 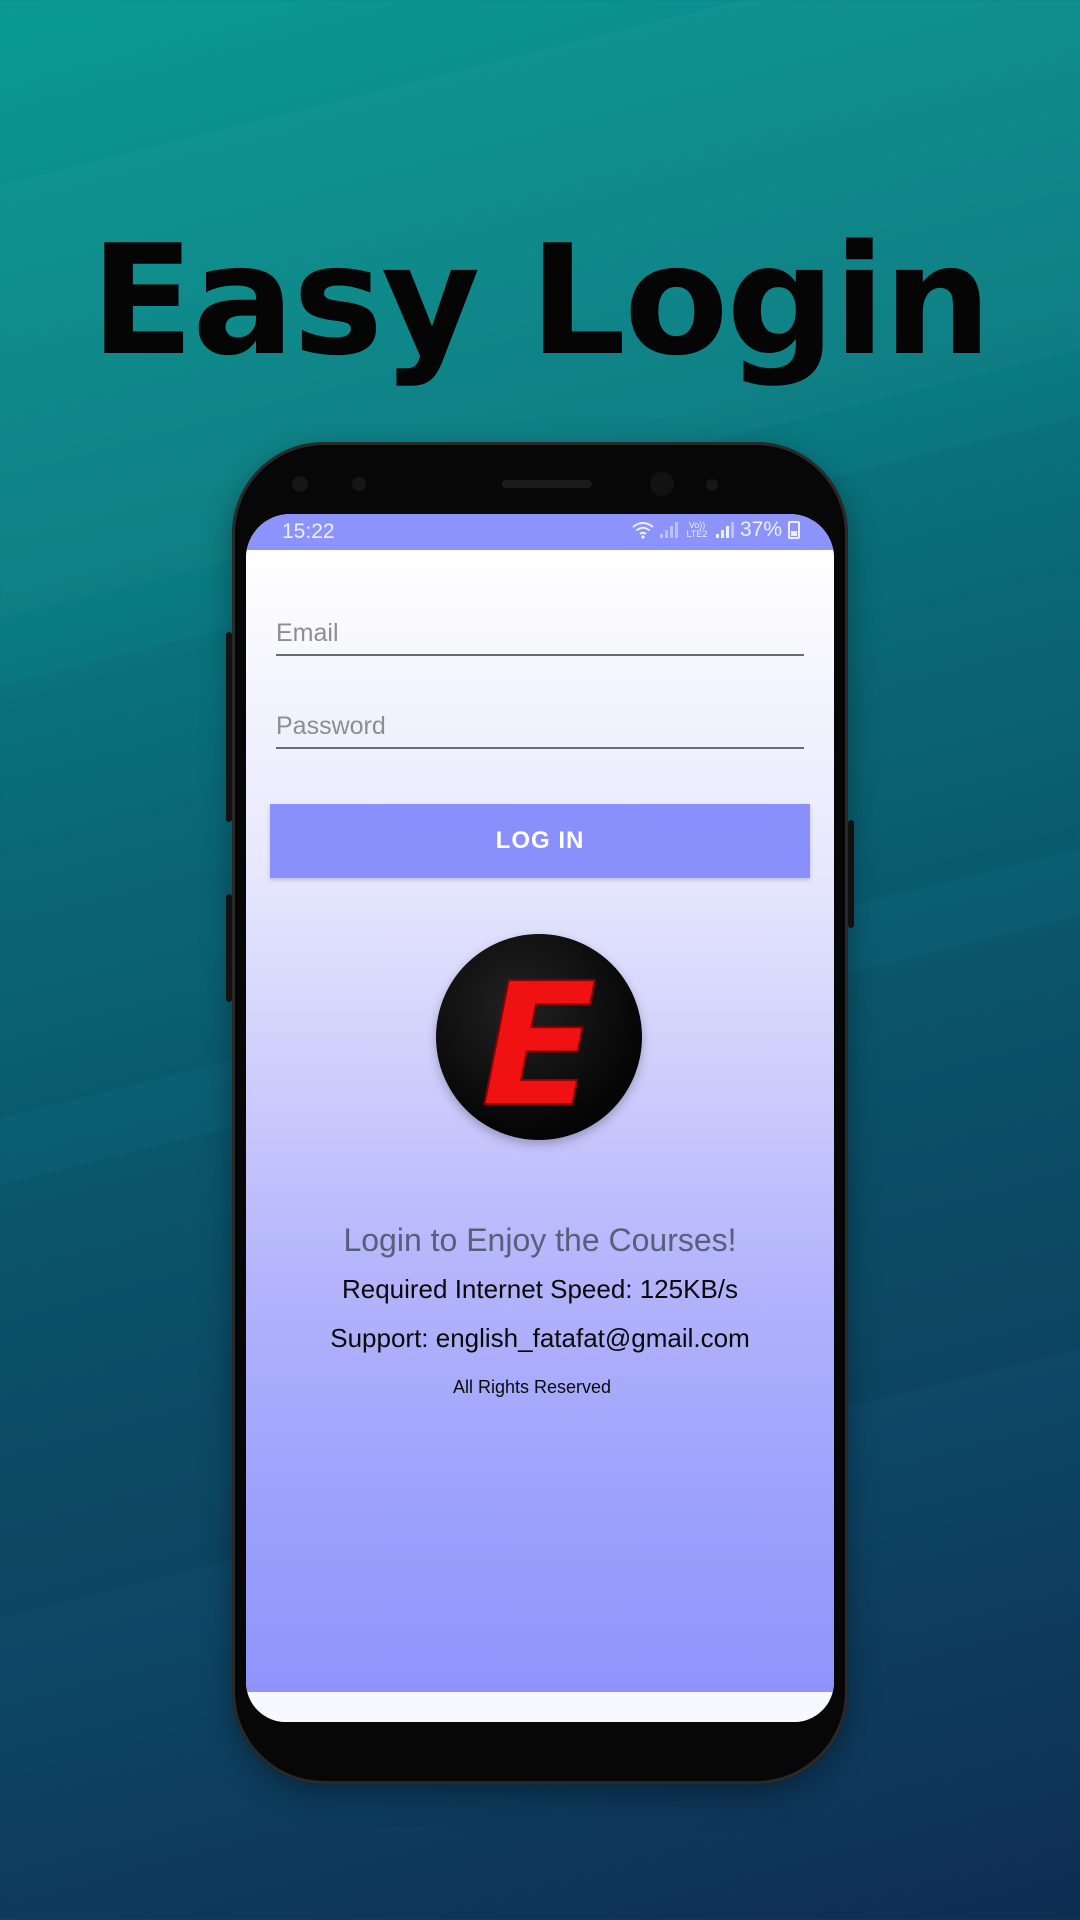 What do you see at coordinates (794, 530) in the screenshot?
I see `battery-icon` at bounding box center [794, 530].